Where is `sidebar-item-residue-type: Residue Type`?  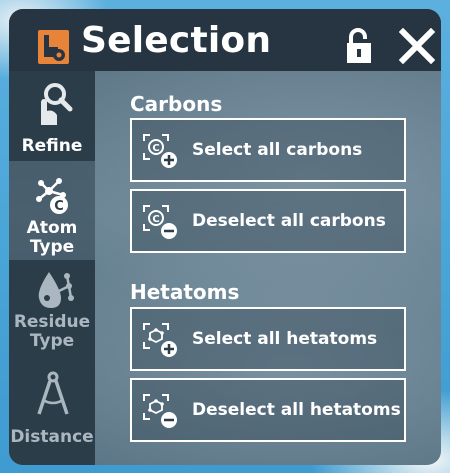
sidebar-item-residue-type: Residue Type is located at coordinates (52, 311).